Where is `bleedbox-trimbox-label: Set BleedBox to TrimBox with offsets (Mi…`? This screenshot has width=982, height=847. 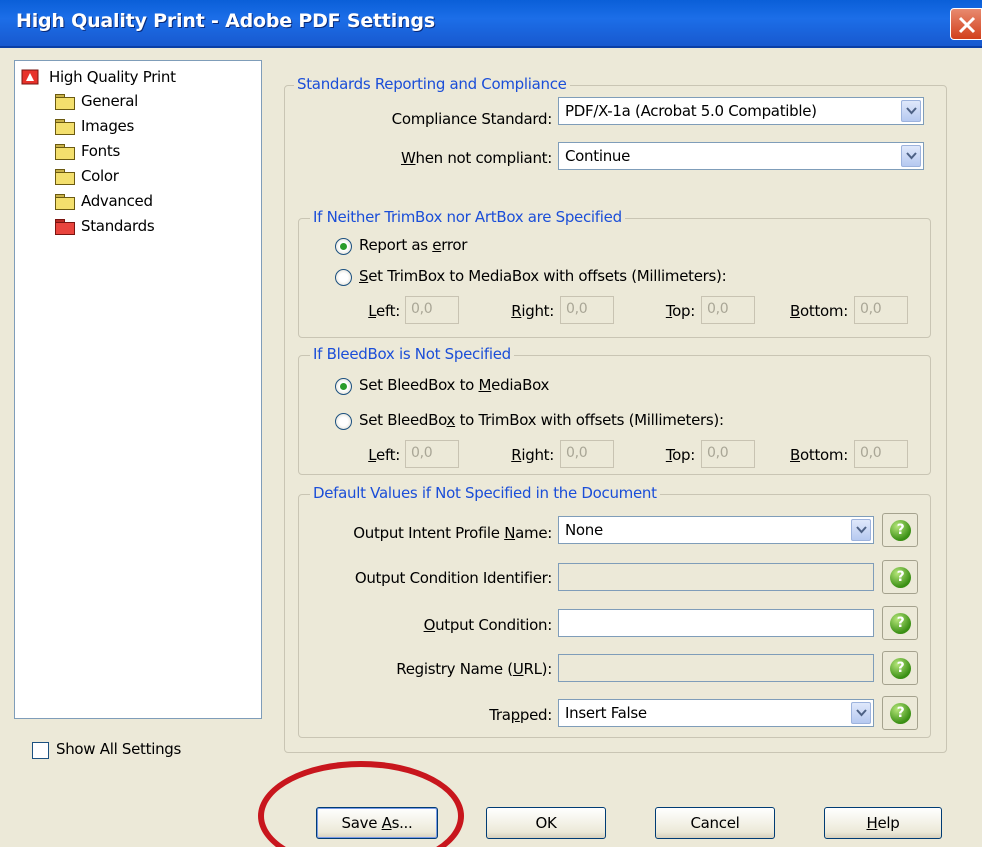
bleedbox-trimbox-label: Set BleedBox to TrimBox with offsets (Mi… is located at coordinates (541, 420).